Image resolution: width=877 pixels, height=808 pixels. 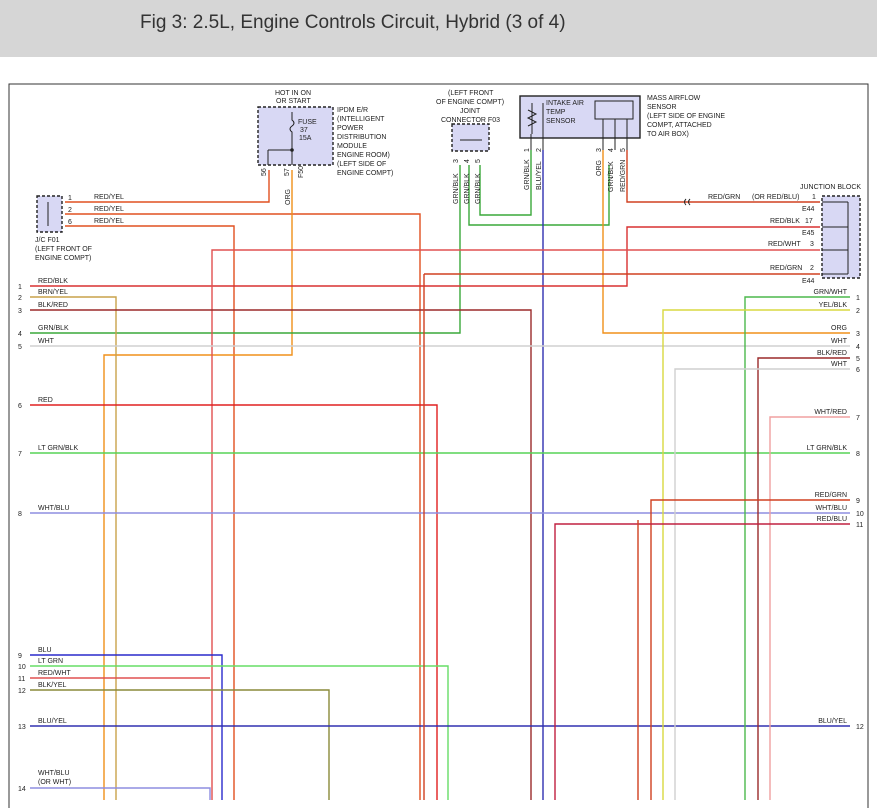 What do you see at coordinates (22, 727) in the screenshot?
I see `left-line-num: 13` at bounding box center [22, 727].